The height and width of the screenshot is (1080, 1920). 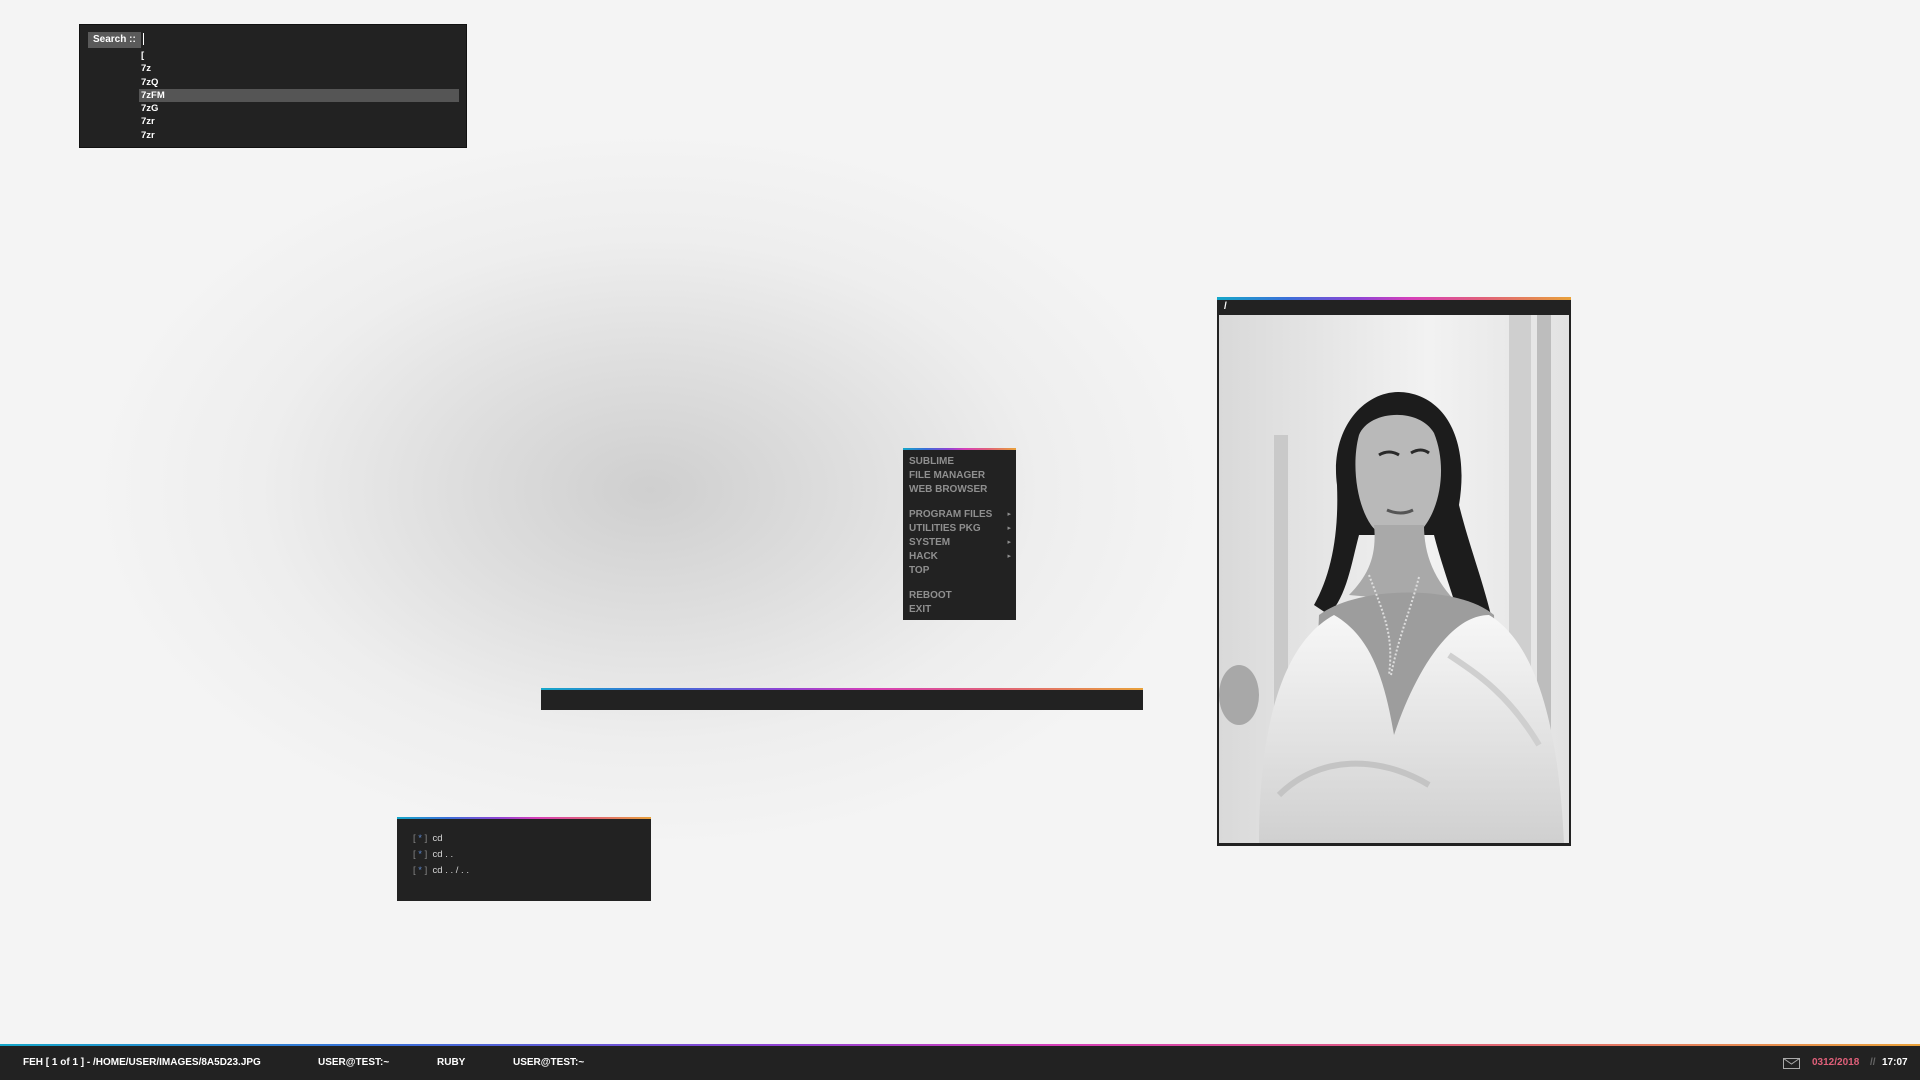 What do you see at coordinates (930, 542) in the screenshot?
I see `menu-item-label: SYSTEM` at bounding box center [930, 542].